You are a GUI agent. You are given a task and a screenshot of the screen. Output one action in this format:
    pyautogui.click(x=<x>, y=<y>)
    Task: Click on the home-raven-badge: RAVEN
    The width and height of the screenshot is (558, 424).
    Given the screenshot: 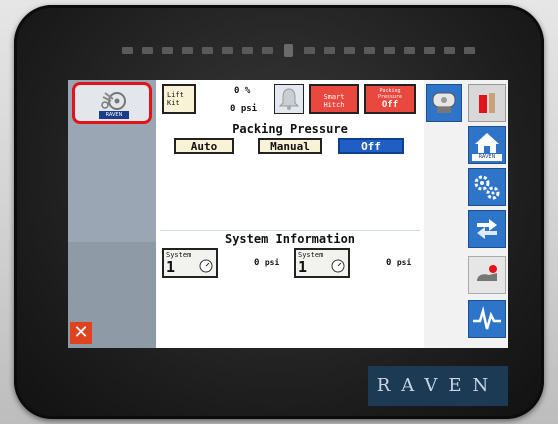 What is the action you would take?
    pyautogui.click(x=487, y=157)
    